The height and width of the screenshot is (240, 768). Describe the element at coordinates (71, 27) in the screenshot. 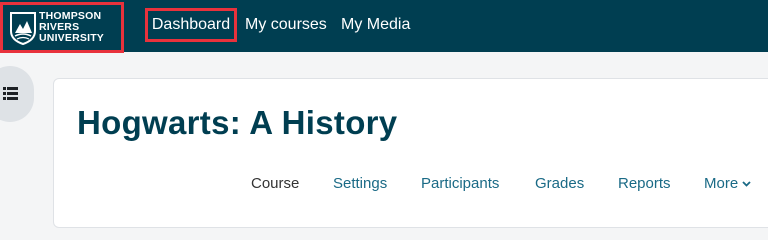

I see `logo-wordmark: THOMPSON RIVERS UNIVERSITY` at that location.